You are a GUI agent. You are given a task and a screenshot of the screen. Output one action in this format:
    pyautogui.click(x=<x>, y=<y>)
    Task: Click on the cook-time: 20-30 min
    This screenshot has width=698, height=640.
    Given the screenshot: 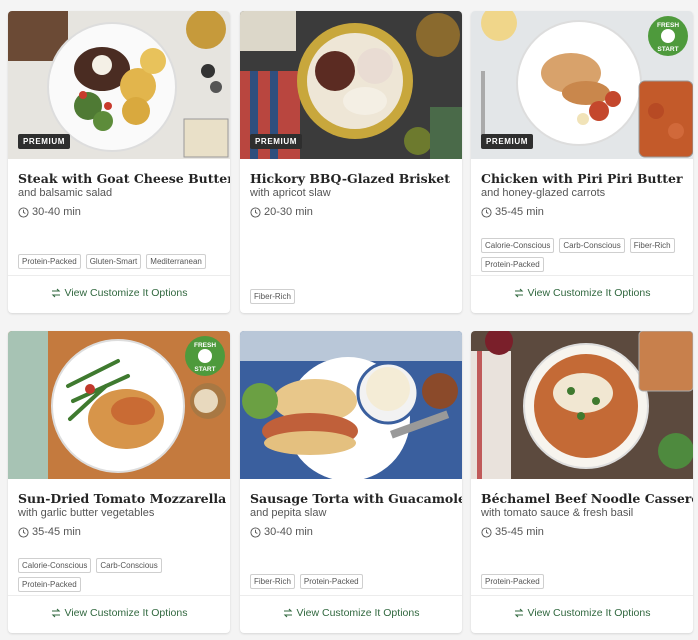 What is the action you would take?
    pyautogui.click(x=281, y=212)
    